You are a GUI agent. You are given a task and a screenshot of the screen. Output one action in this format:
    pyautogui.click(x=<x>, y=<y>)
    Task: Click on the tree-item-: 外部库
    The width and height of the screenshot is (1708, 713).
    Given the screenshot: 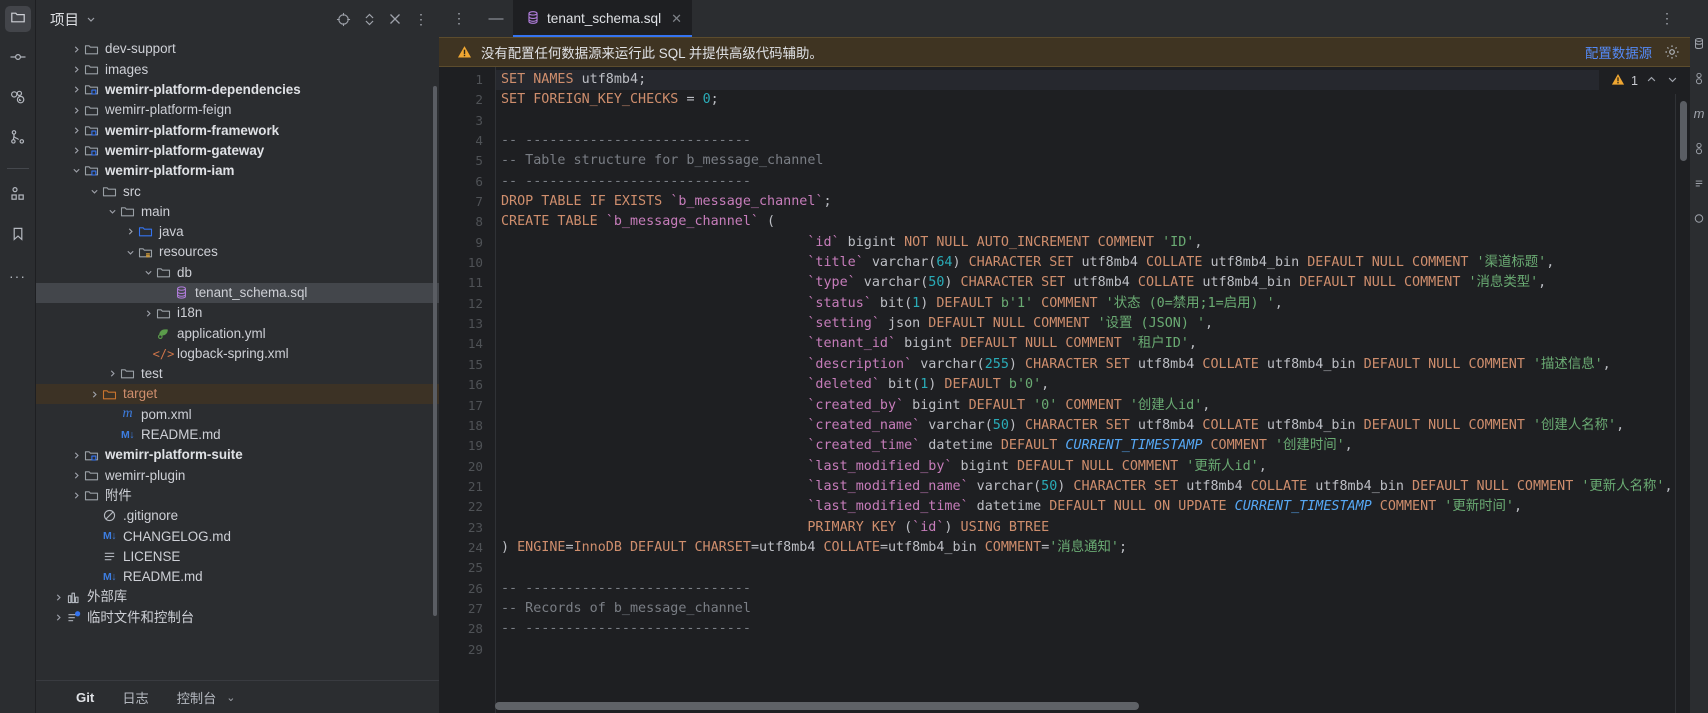 What is the action you would take?
    pyautogui.click(x=237, y=597)
    